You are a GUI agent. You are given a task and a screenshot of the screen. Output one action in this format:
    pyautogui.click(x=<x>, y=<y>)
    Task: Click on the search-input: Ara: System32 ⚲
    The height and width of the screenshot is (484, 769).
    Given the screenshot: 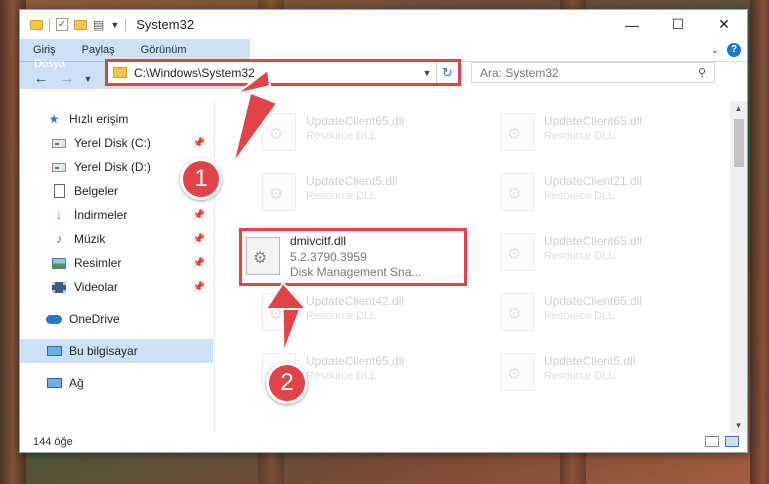 What is the action you would take?
    pyautogui.click(x=593, y=72)
    